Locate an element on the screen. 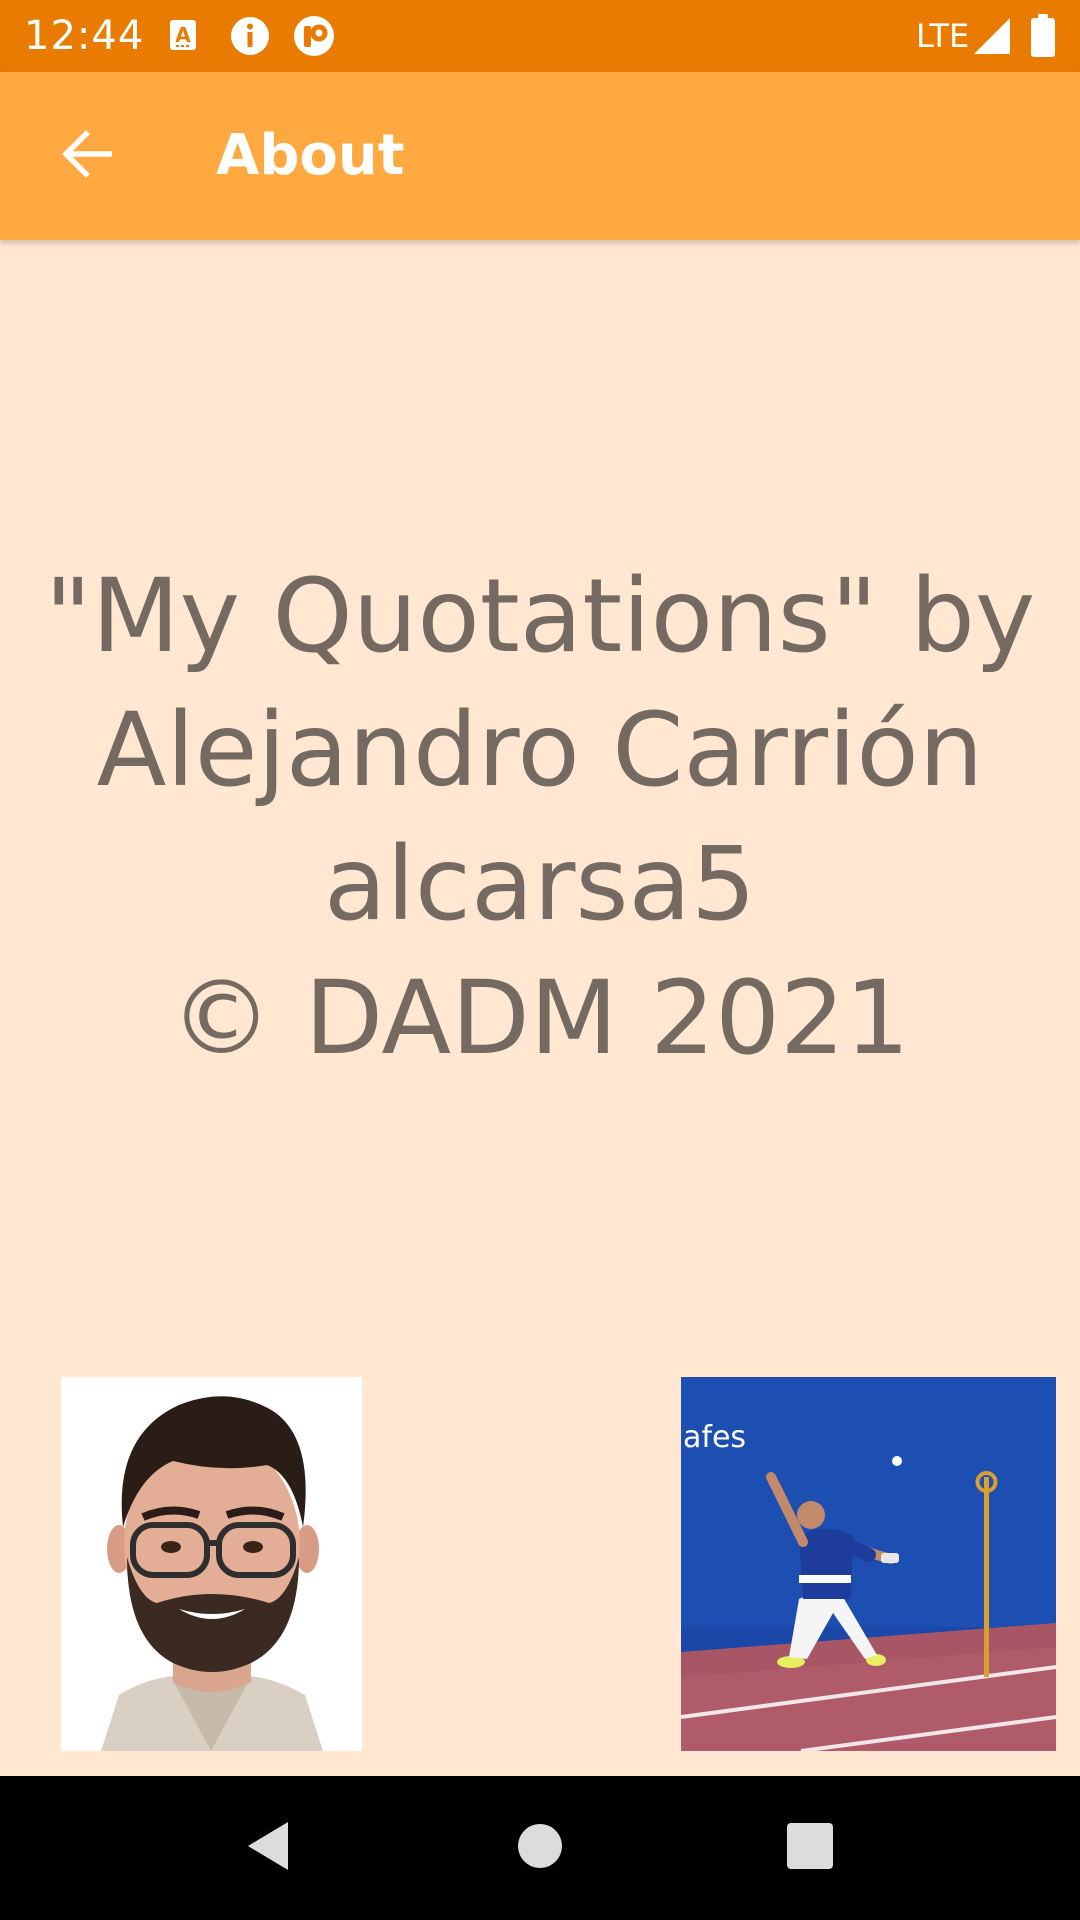 The width and height of the screenshot is (1080, 1920). arrow-left-icon is located at coordinates (88, 156).